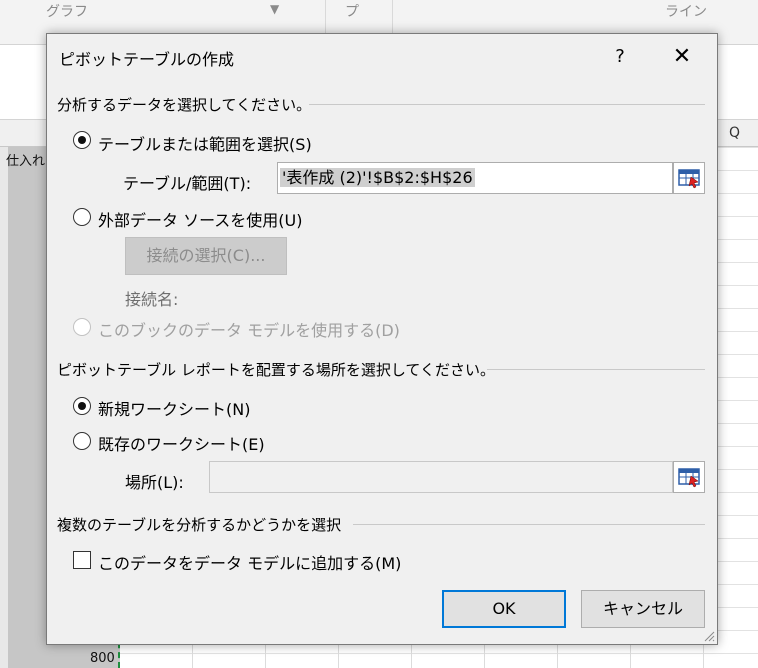 This screenshot has width=758, height=668. What do you see at coordinates (187, 183) in the screenshot?
I see `range-label: テーブル/範囲(T):` at bounding box center [187, 183].